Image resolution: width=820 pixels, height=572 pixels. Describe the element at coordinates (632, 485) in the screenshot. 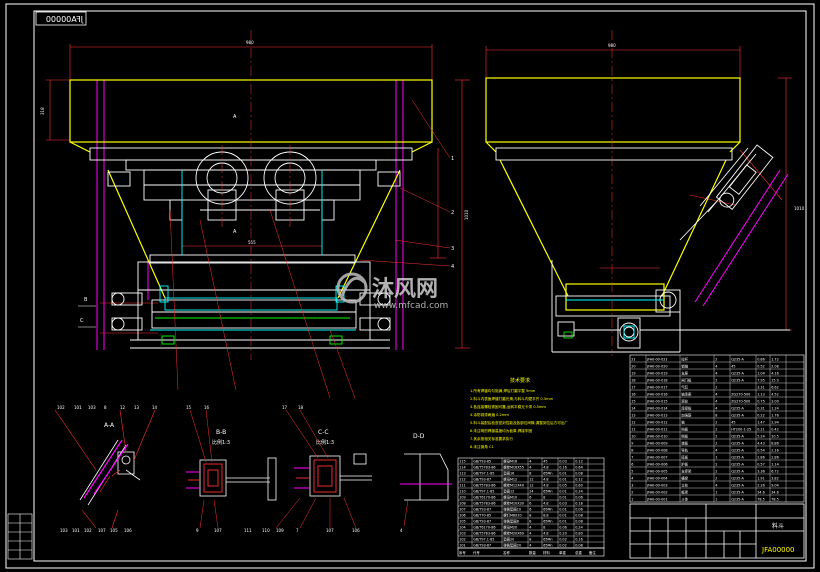

I see `right-bom-cell: 3` at that location.